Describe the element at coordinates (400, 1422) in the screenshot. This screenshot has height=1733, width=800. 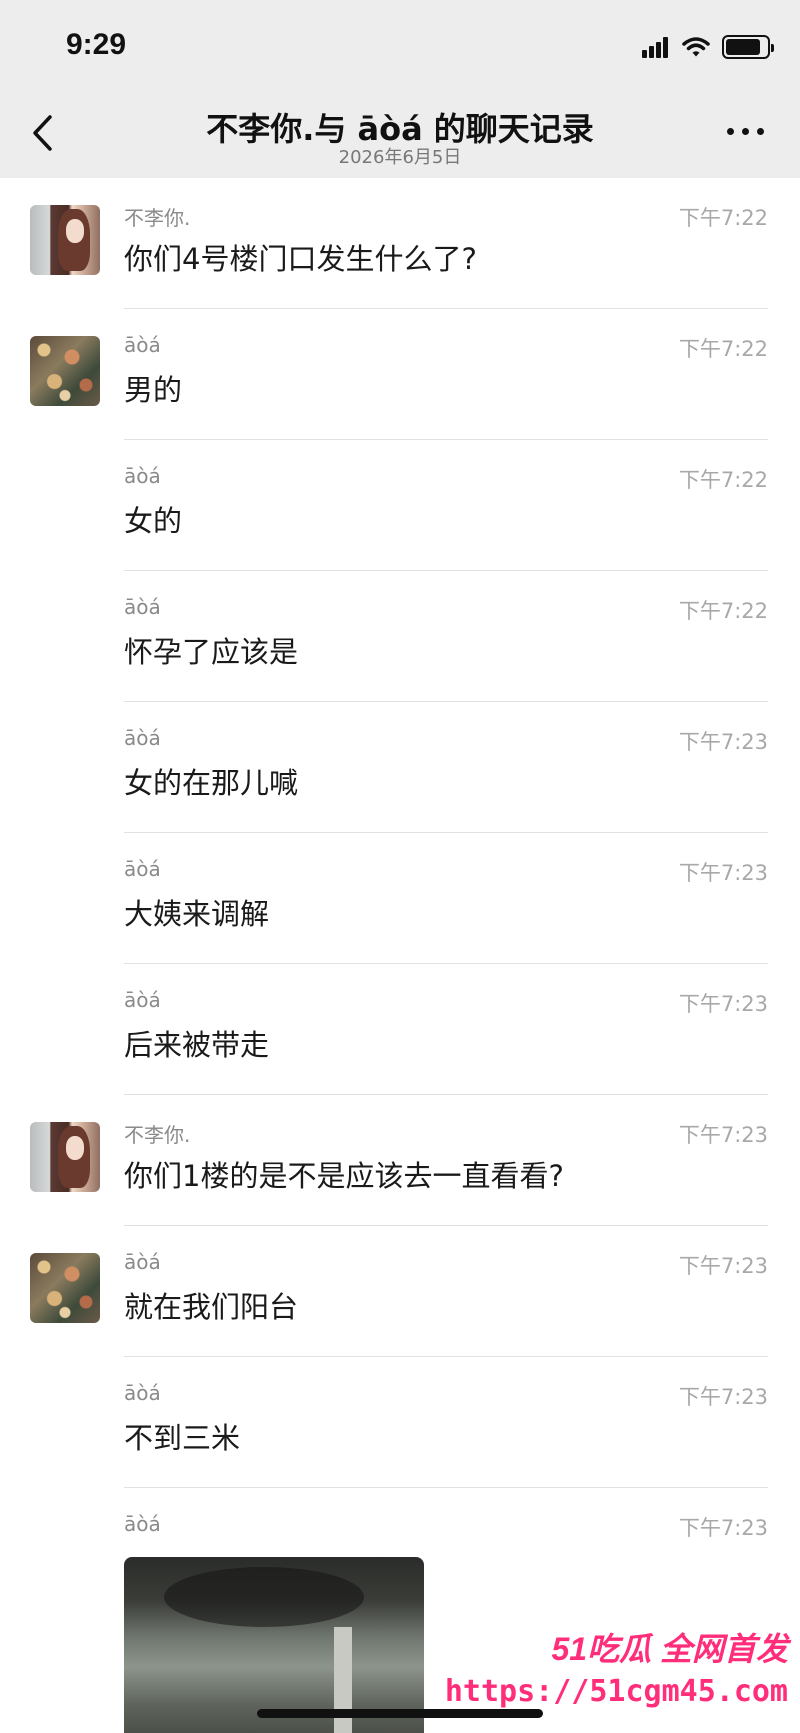
I see `message-row: āòá 下午7:23 不到三米` at that location.